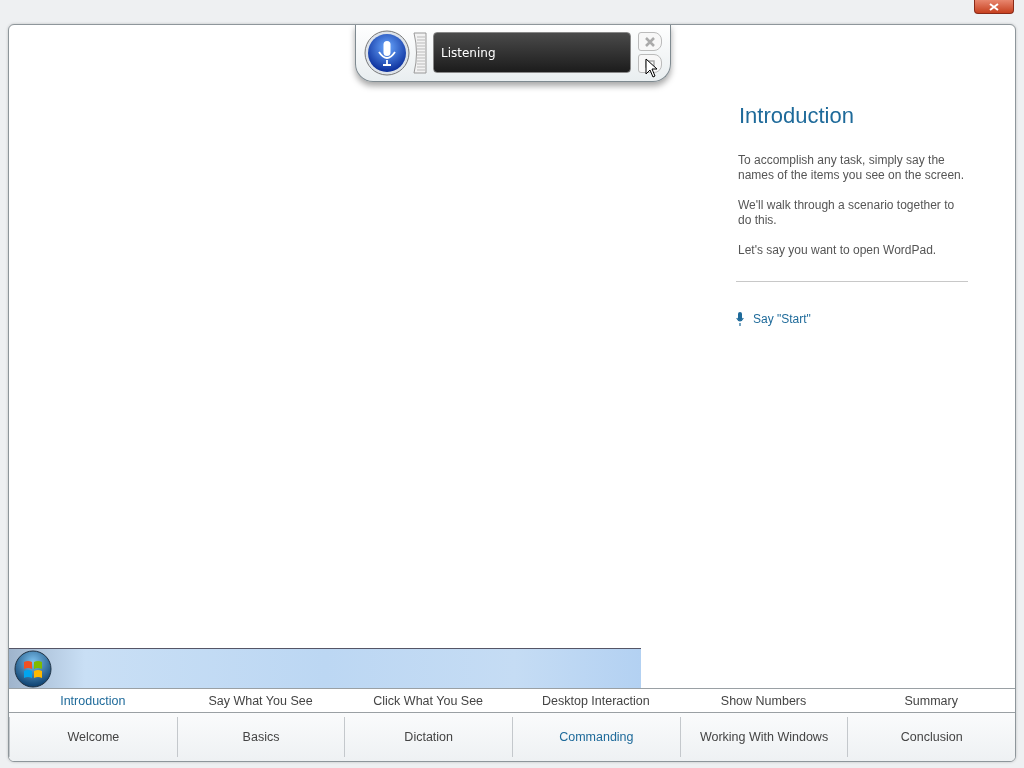 This screenshot has width=1024, height=768. Describe the element at coordinates (428, 700) in the screenshot. I see `section-tab: Click What You See` at that location.